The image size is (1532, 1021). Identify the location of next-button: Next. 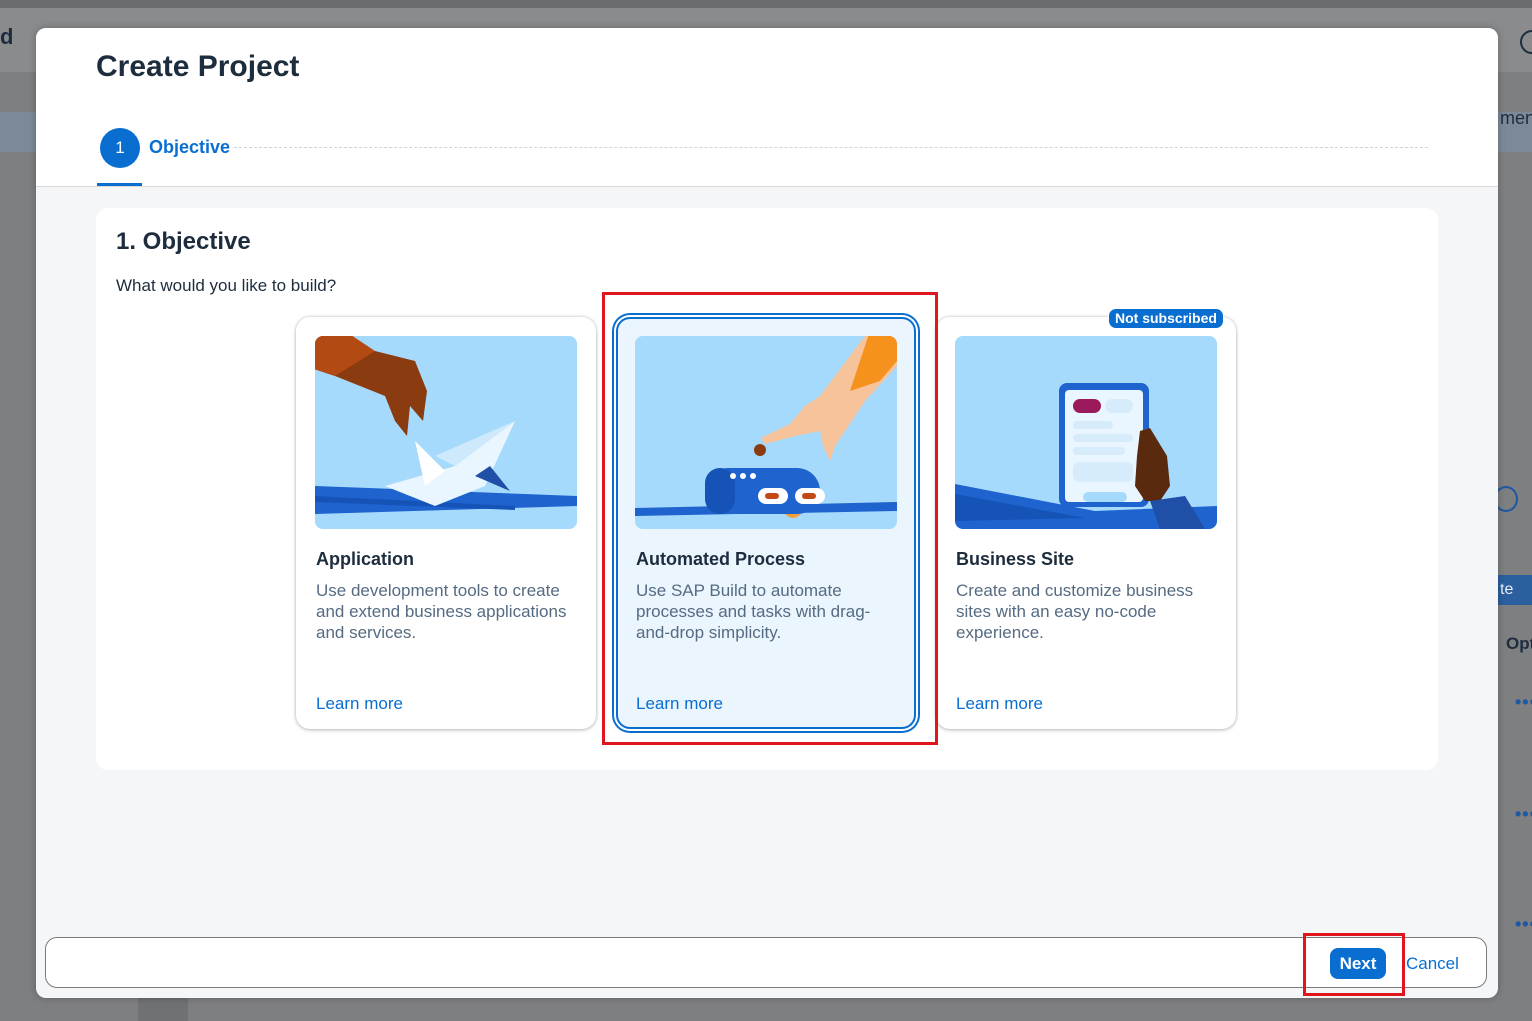
(1358, 963).